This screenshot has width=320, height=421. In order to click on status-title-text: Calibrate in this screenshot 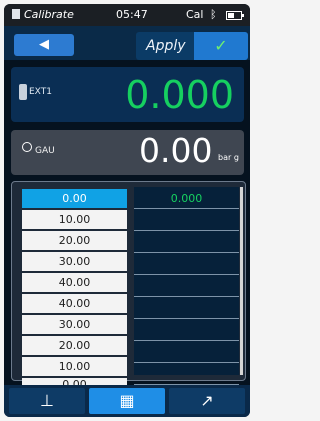, I will do `click(49, 14)`.